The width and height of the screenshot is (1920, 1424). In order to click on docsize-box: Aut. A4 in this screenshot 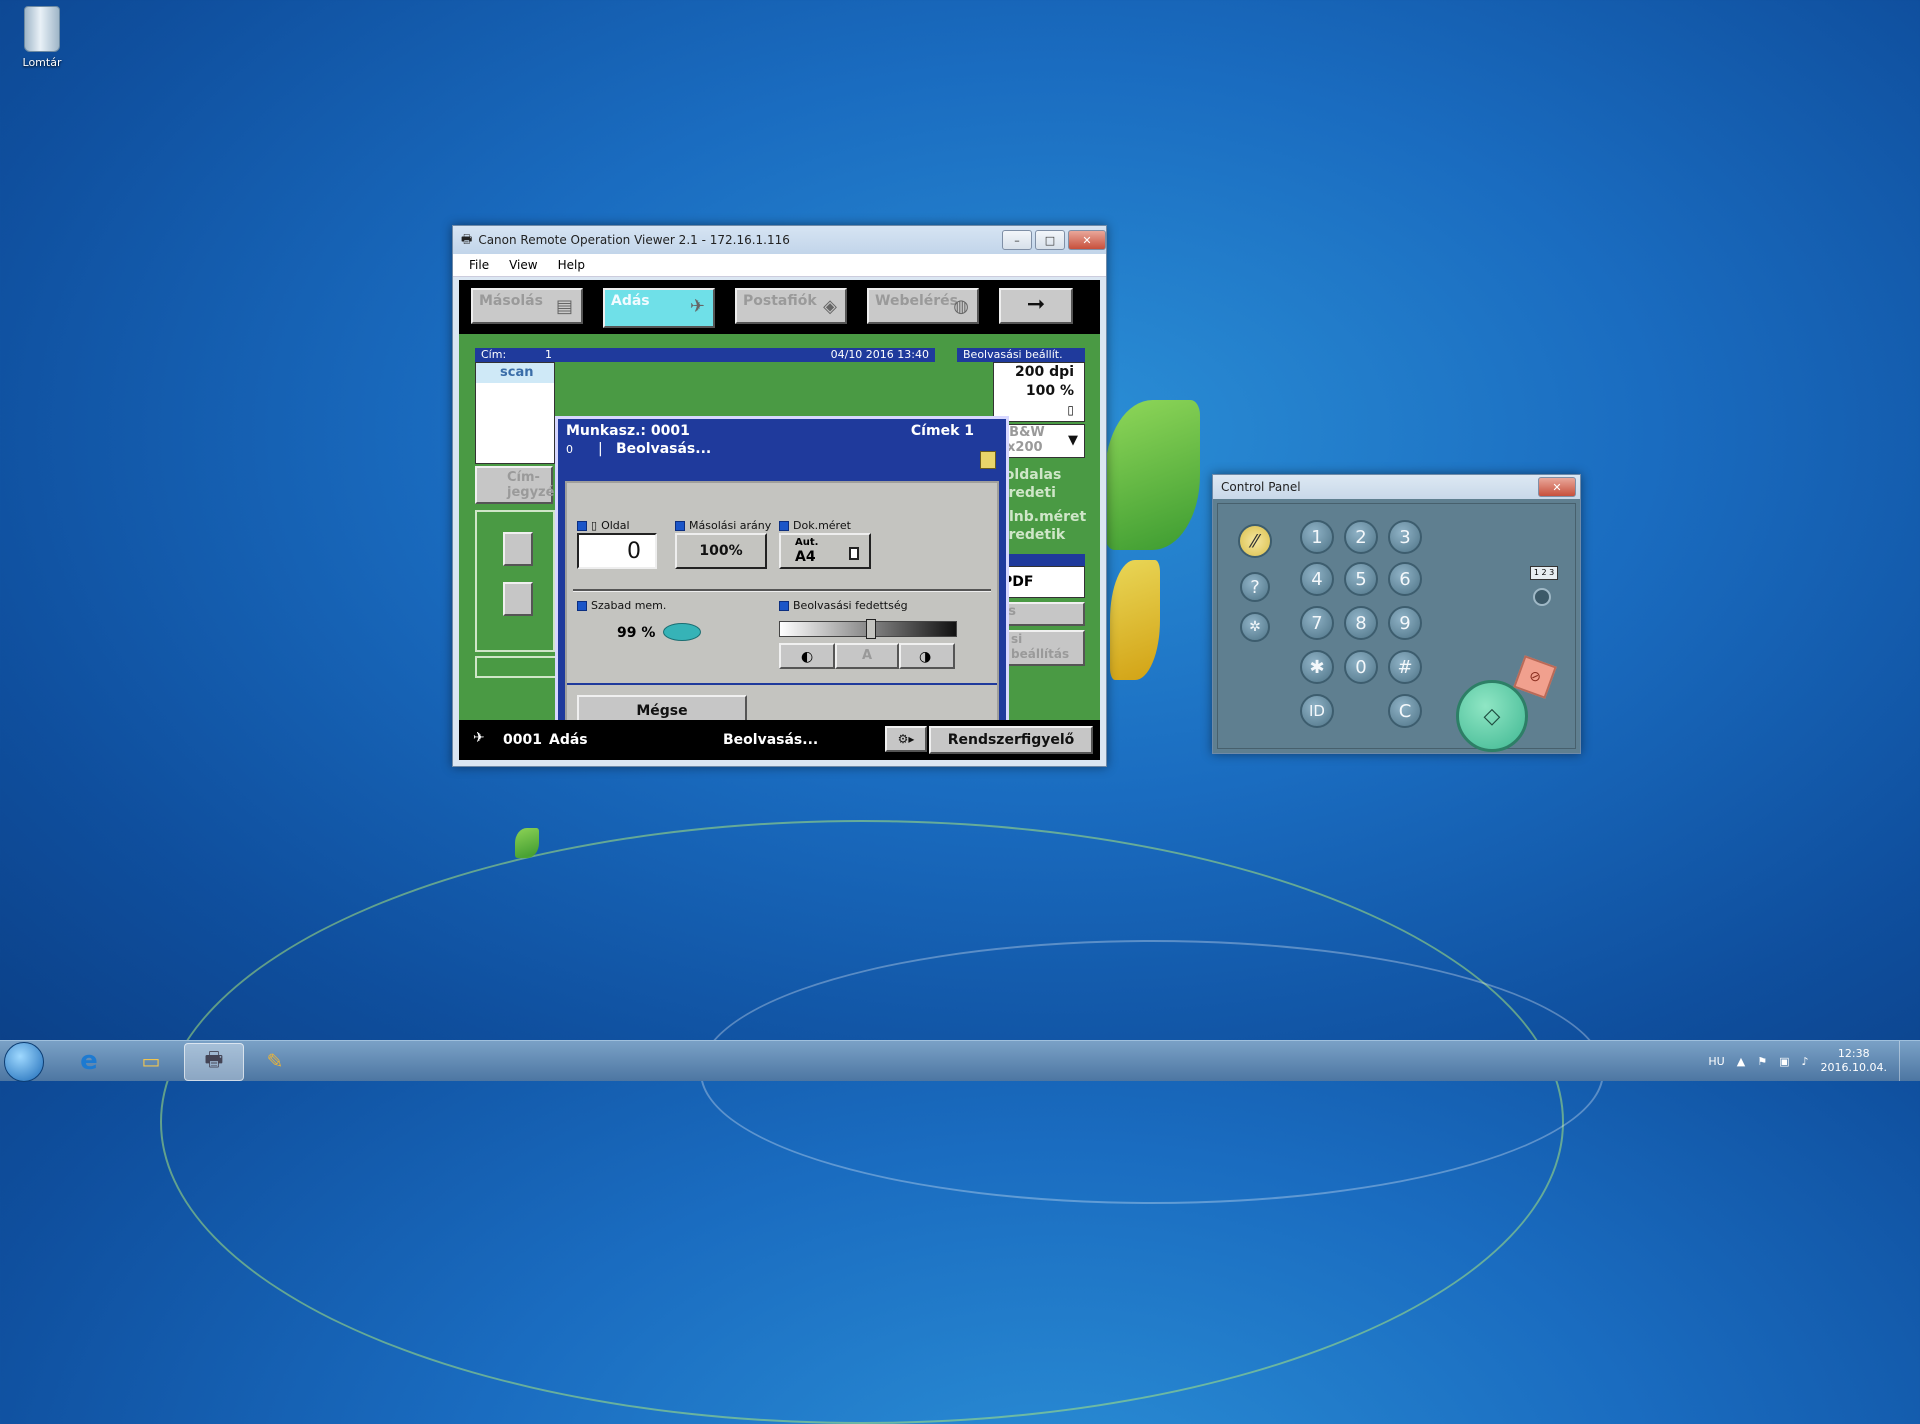, I will do `click(825, 551)`.